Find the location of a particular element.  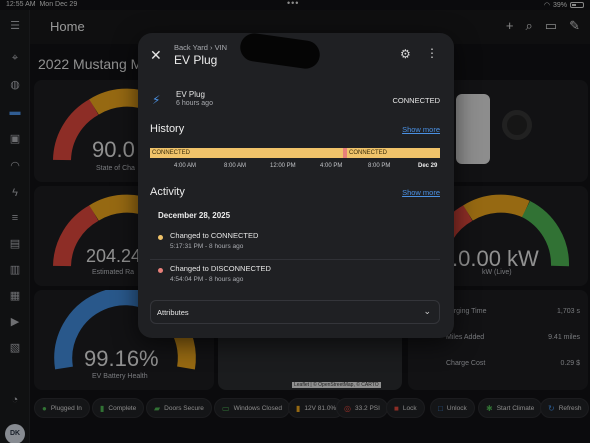

entity-state: CONNECTED is located at coordinates (416, 100).